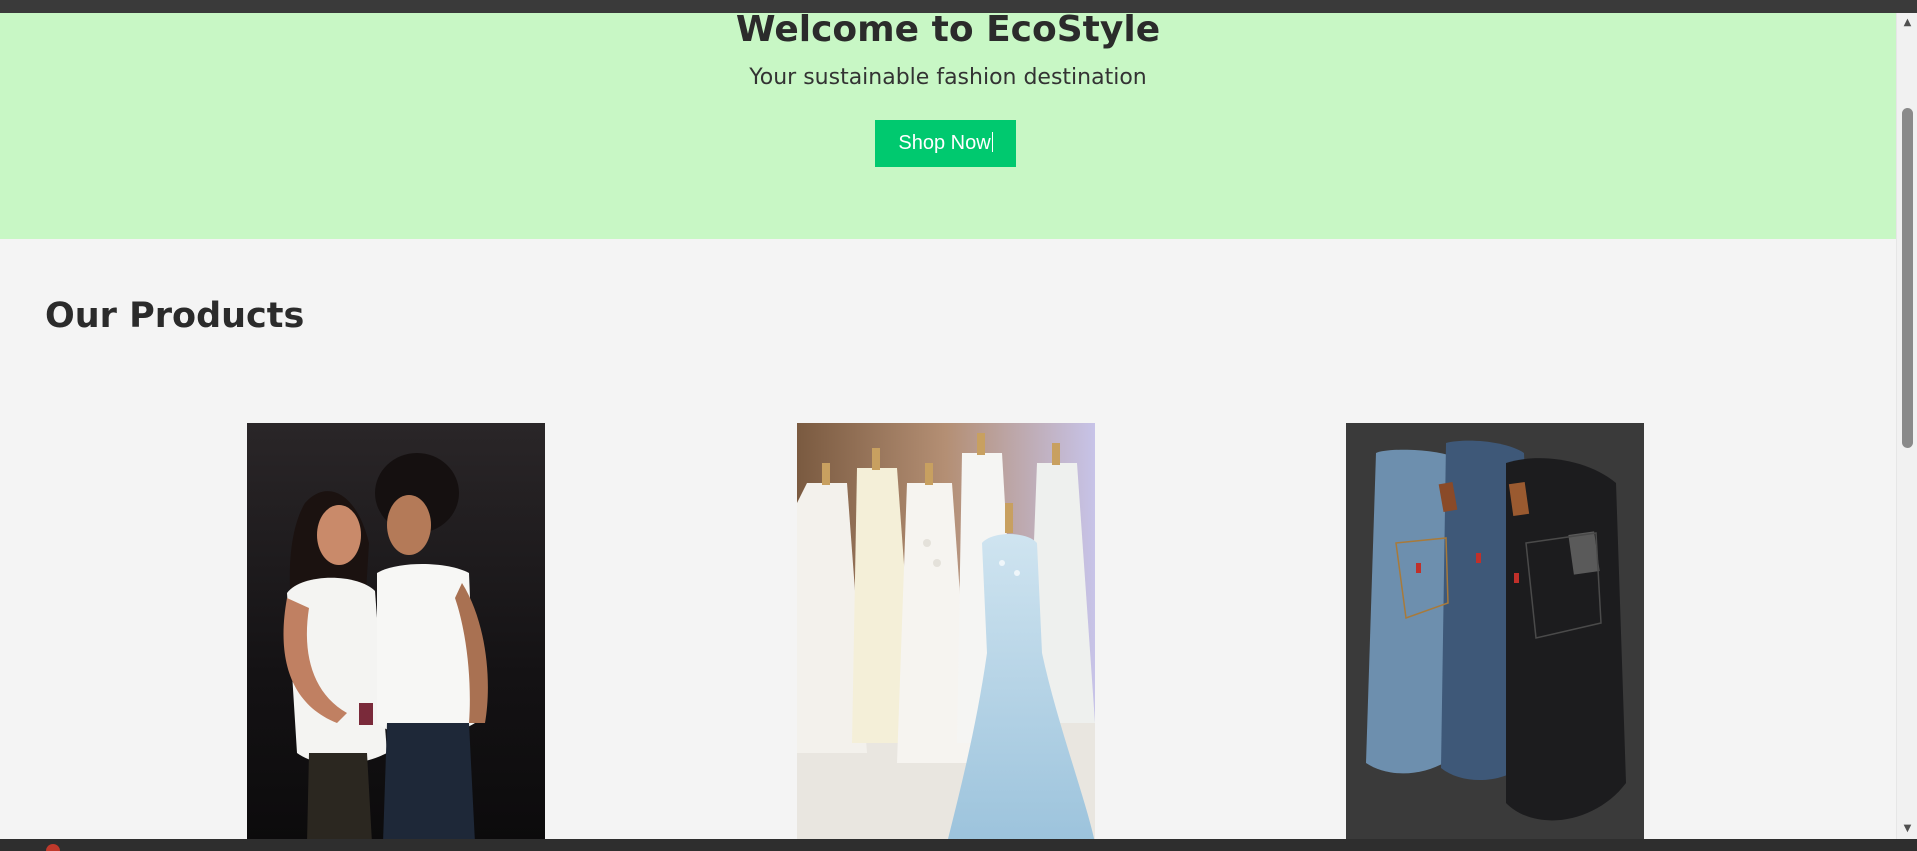 Image resolution: width=1917 pixels, height=851 pixels. I want to click on wedding-dresses-mannequins-photo, so click(946, 631).